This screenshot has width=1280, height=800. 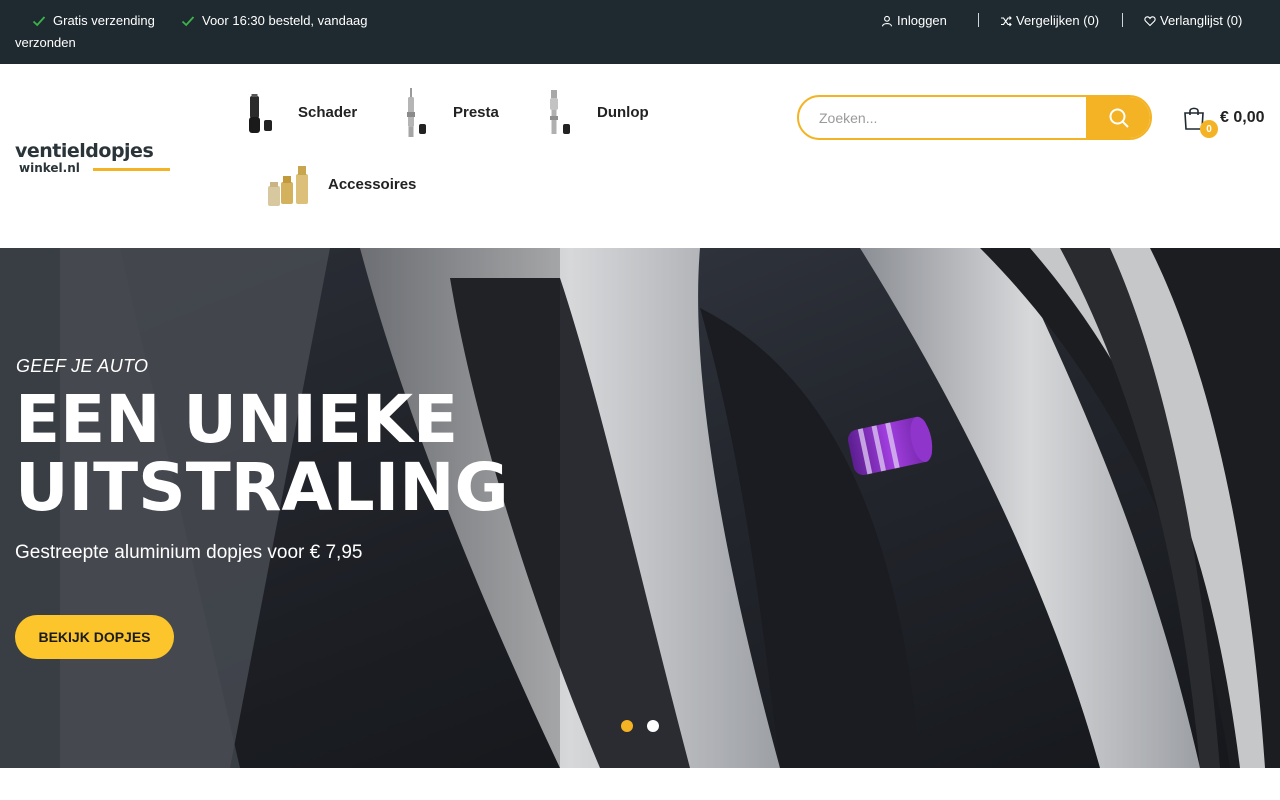 What do you see at coordinates (328, 112) in the screenshot?
I see `nav-item-label: Schader` at bounding box center [328, 112].